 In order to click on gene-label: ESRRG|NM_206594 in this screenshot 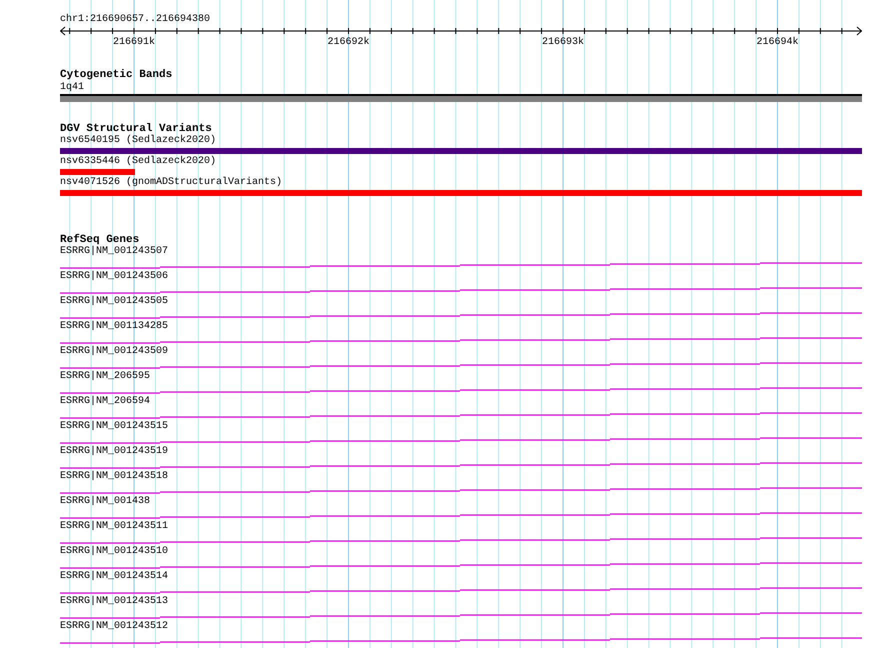, I will do `click(106, 402)`.